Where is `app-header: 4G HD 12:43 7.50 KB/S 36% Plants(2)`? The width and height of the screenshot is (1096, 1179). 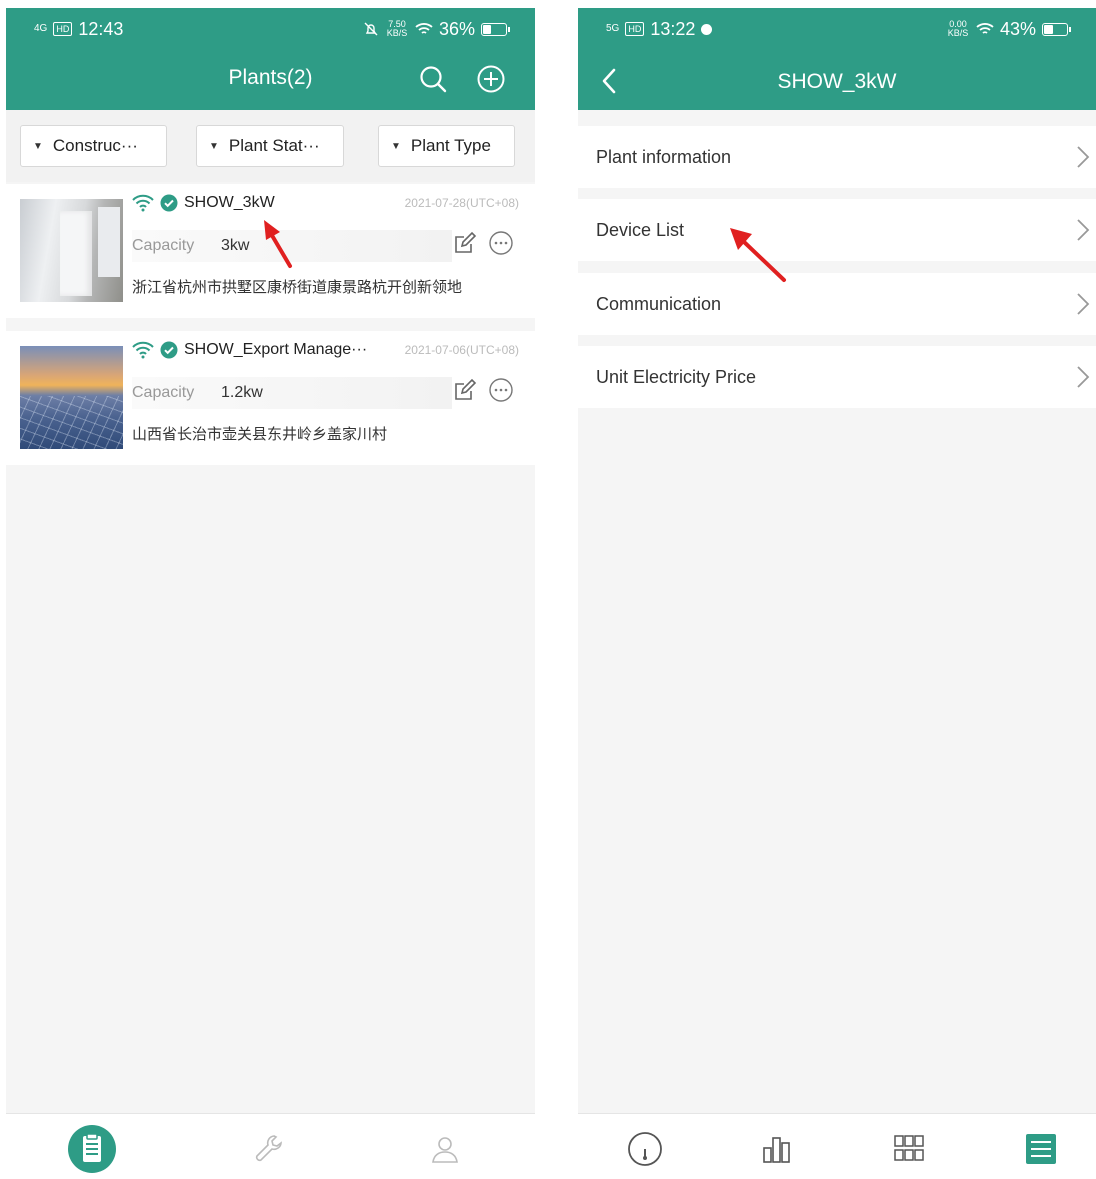
app-header: 4G HD 12:43 7.50 KB/S 36% Plants(2) is located at coordinates (270, 59).